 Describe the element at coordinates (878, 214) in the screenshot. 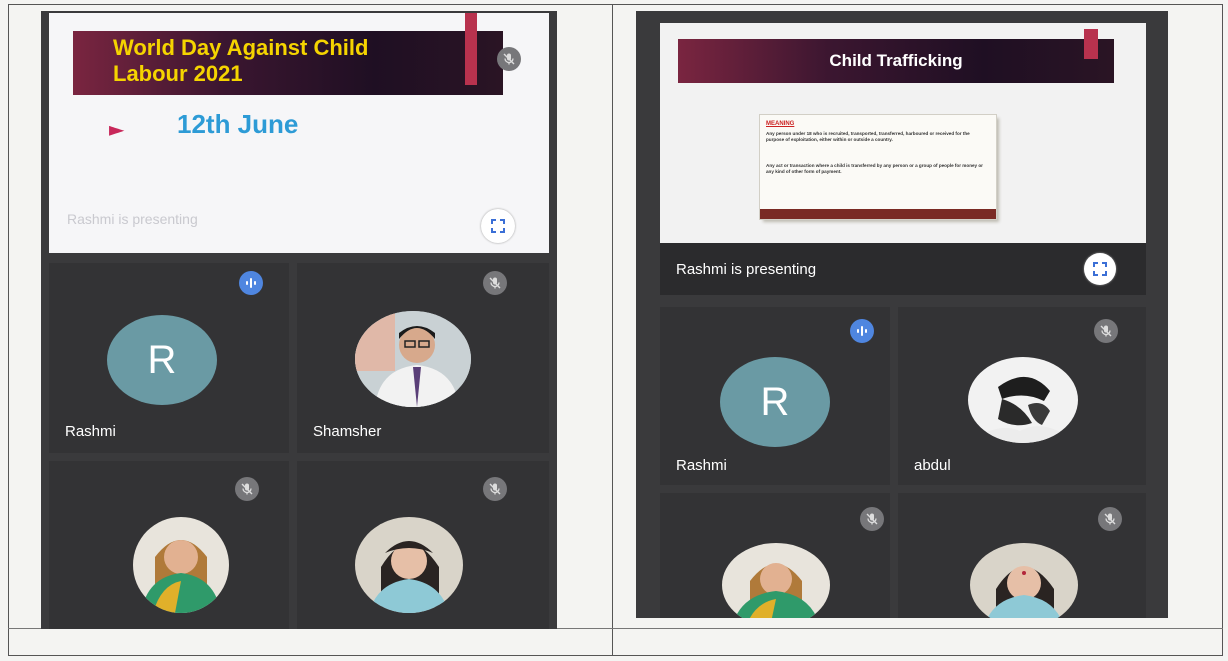

I see `meaning-card-footer` at that location.